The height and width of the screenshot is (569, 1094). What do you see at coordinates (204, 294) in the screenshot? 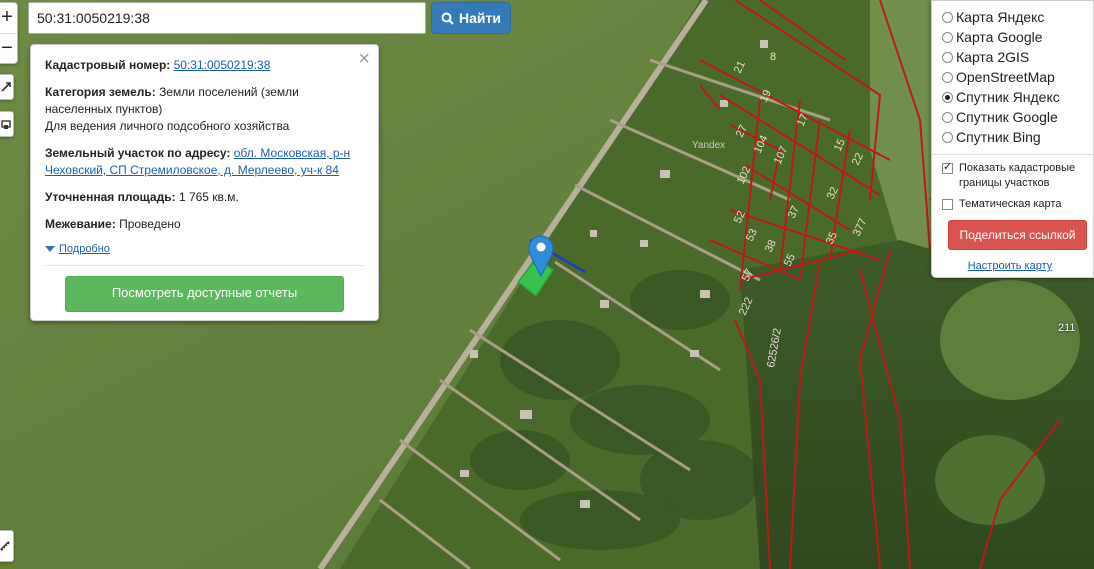
I see `view-reports-button: Посмотреть доступные отчеты` at bounding box center [204, 294].